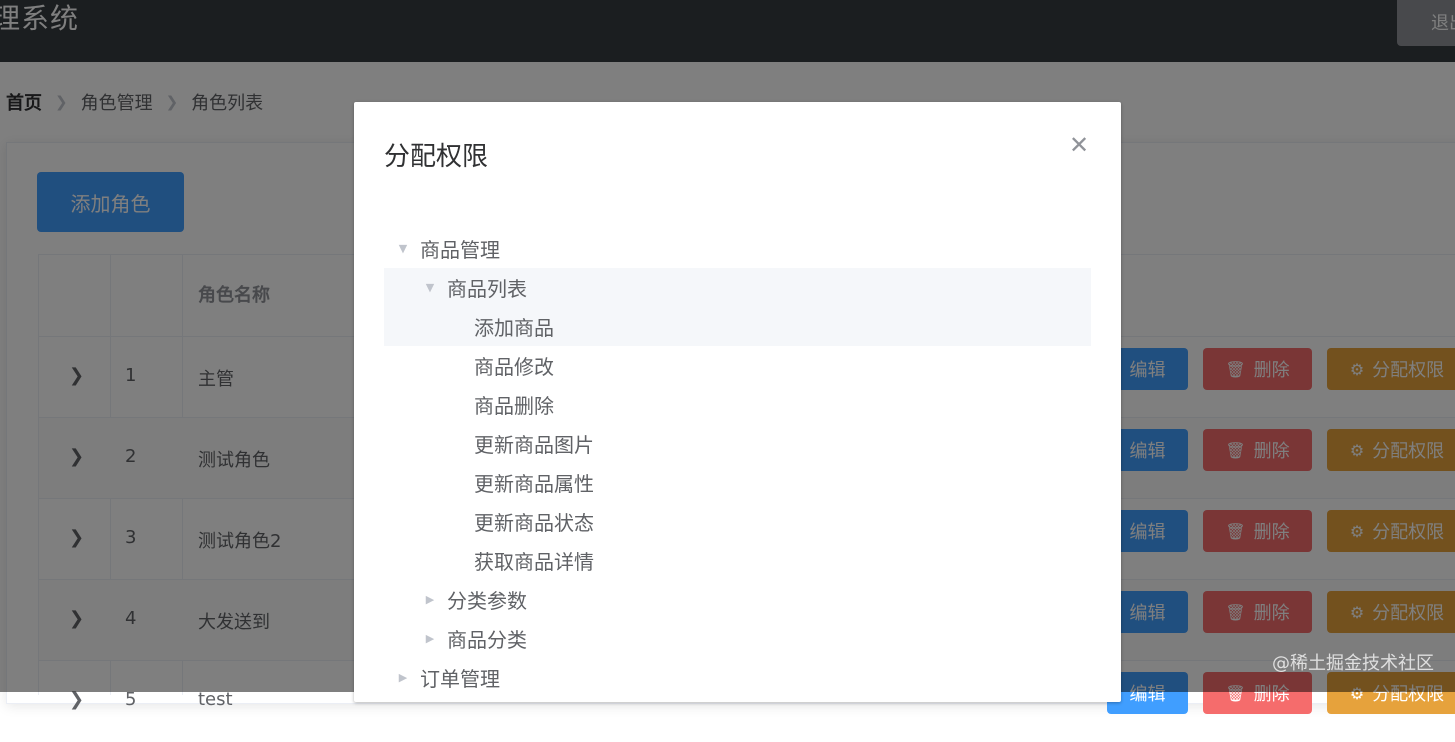 Image resolution: width=1455 pixels, height=742 pixels. What do you see at coordinates (534, 523) in the screenshot?
I see `tree-node-label: 更新商品状态` at bounding box center [534, 523].